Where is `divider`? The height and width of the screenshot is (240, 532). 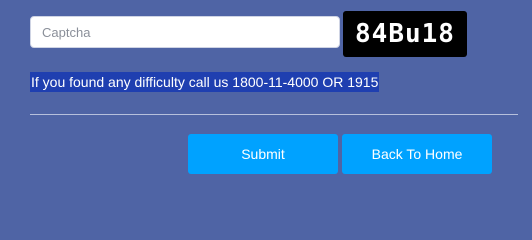
divider is located at coordinates (274, 114).